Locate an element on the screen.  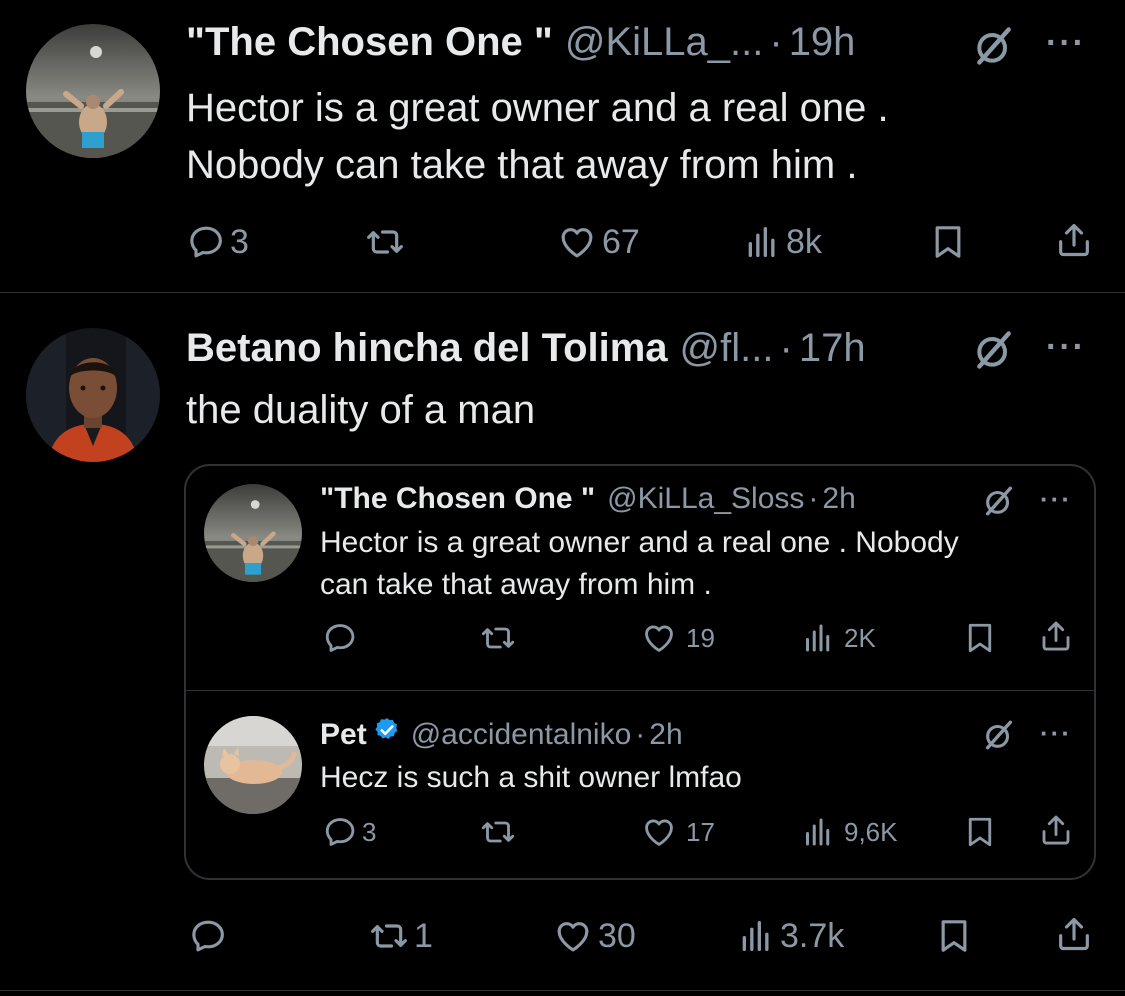
tweet-header: "The Chosen One " @KiLLa_... · 19h is located at coordinates (520, 42).